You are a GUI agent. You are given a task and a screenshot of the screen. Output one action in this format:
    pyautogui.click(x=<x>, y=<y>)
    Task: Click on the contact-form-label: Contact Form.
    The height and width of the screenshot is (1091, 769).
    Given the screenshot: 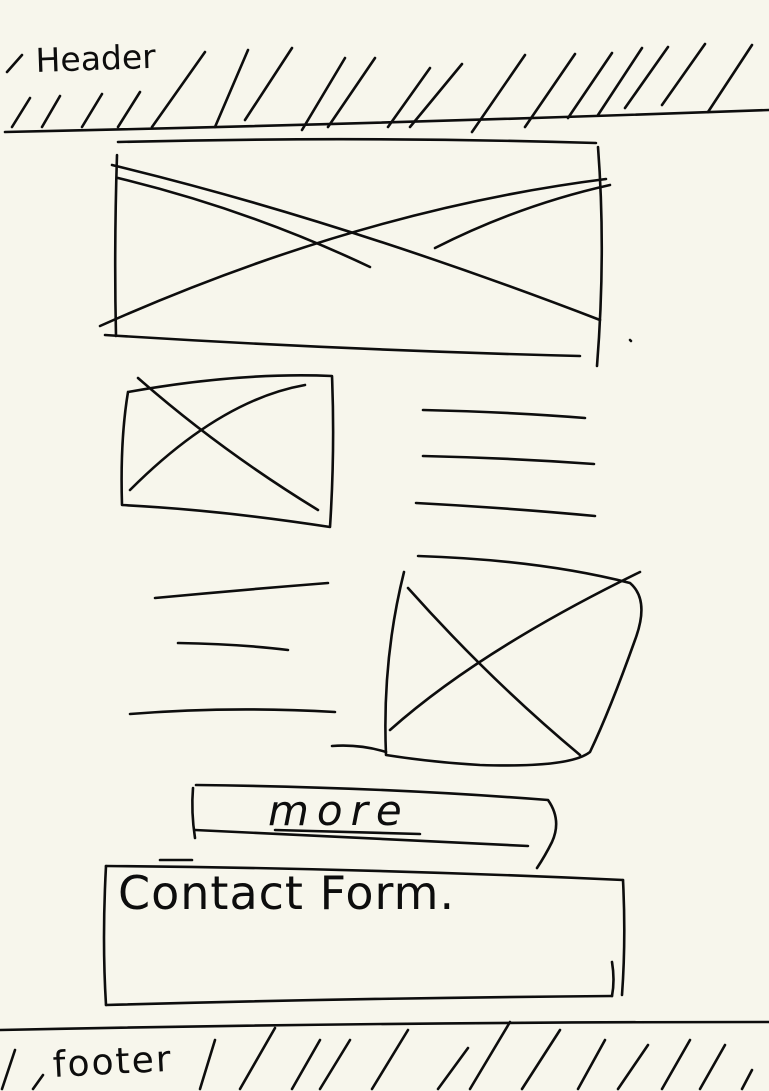 What is the action you would take?
    pyautogui.click(x=287, y=893)
    